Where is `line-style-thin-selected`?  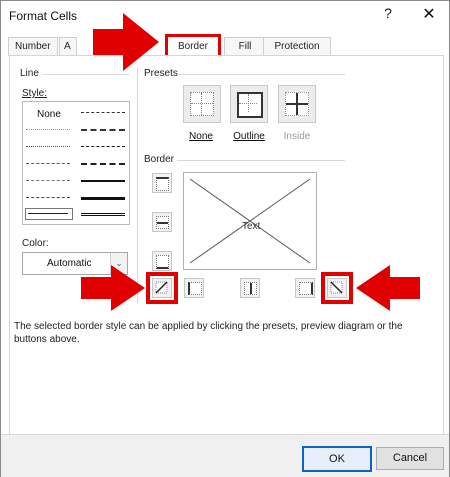 line-style-thin-selected is located at coordinates (49, 214).